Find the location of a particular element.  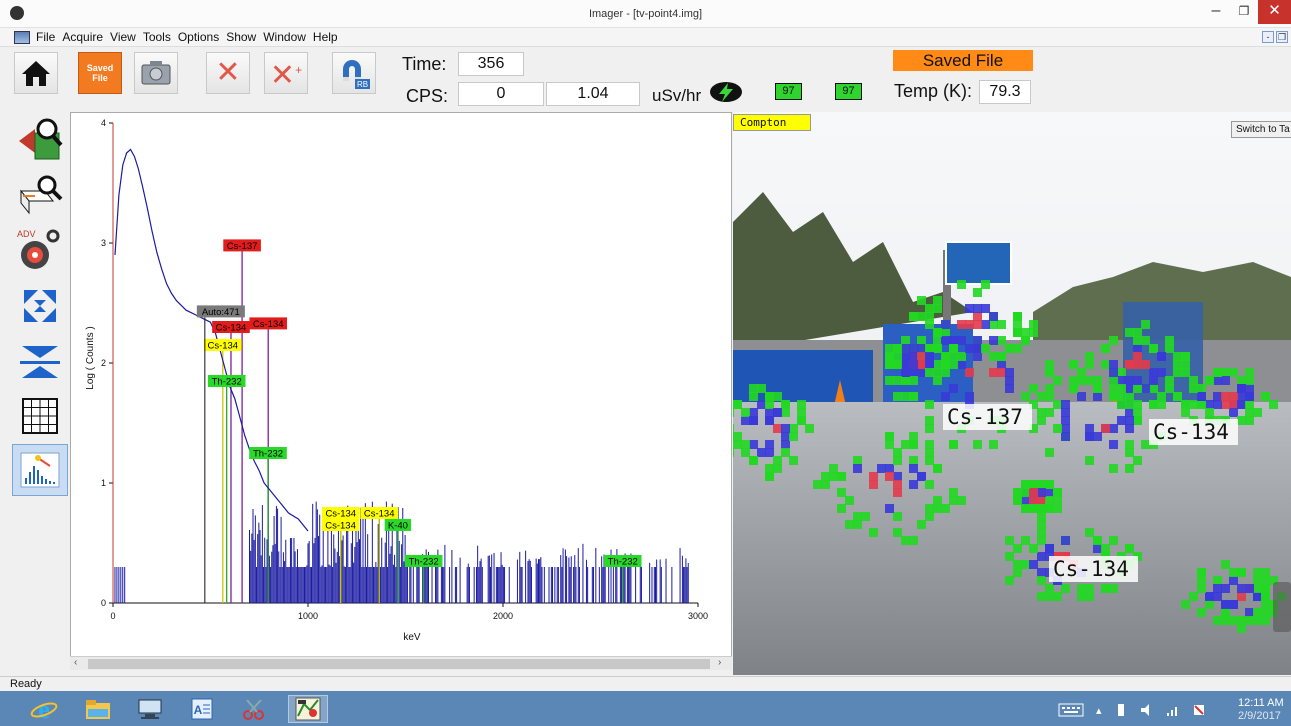

box-magnifier-icon is located at coordinates (41, 195).